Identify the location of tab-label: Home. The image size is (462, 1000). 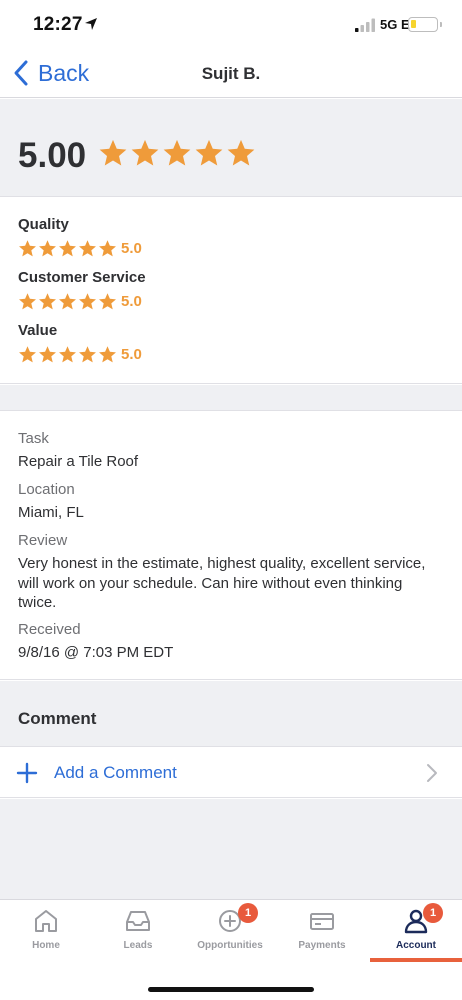
(46, 945).